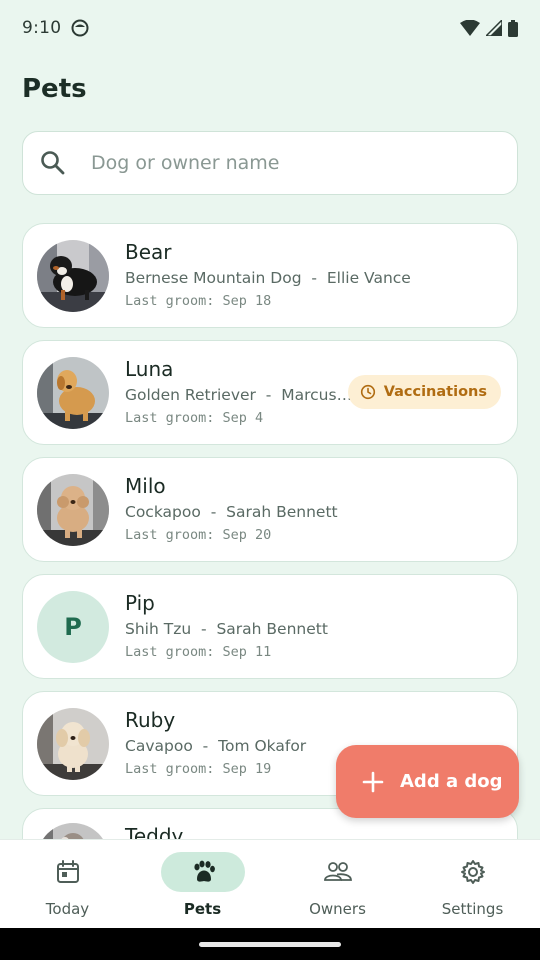 The width and height of the screenshot is (540, 960). What do you see at coordinates (513, 28) in the screenshot?
I see `battery-icon` at bounding box center [513, 28].